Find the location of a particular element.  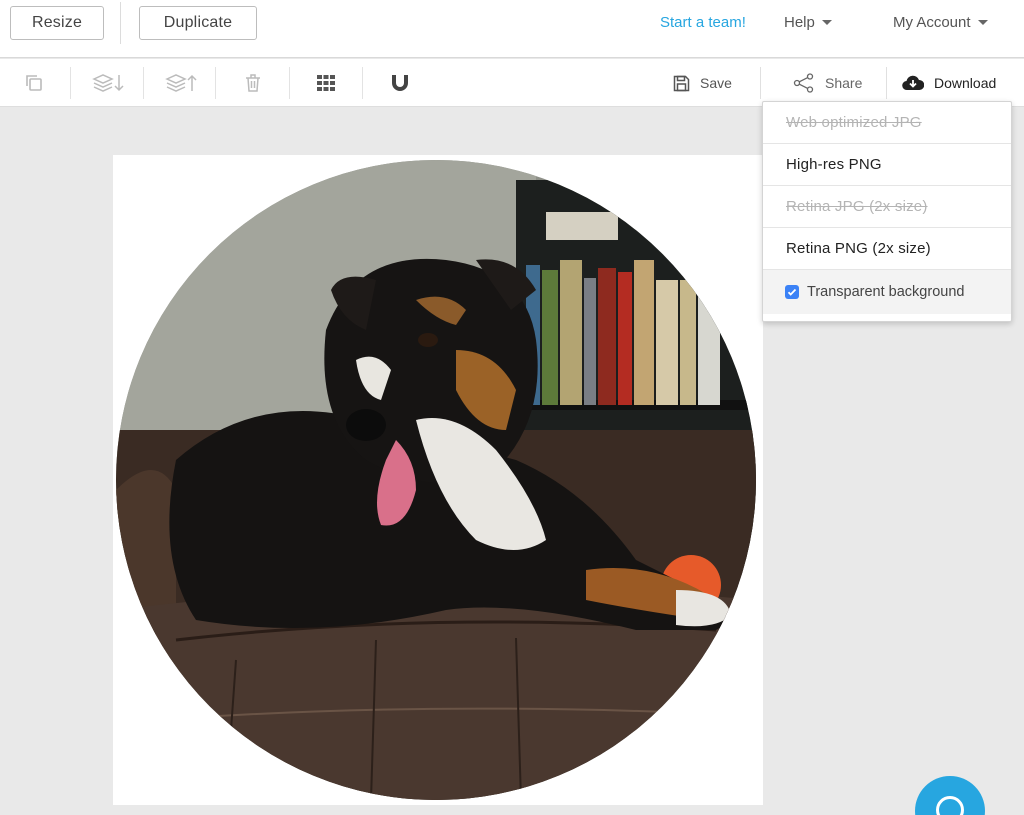

start-team-link: Start a team! is located at coordinates (703, 22).